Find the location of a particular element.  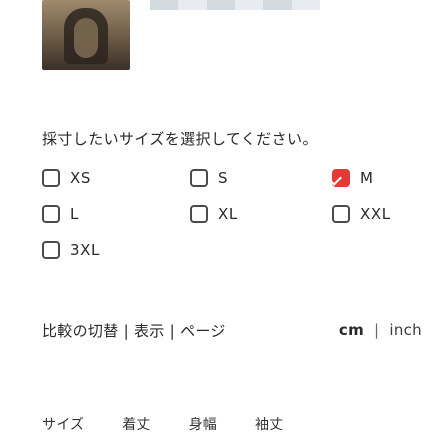

size-label: S is located at coordinates (223, 178).